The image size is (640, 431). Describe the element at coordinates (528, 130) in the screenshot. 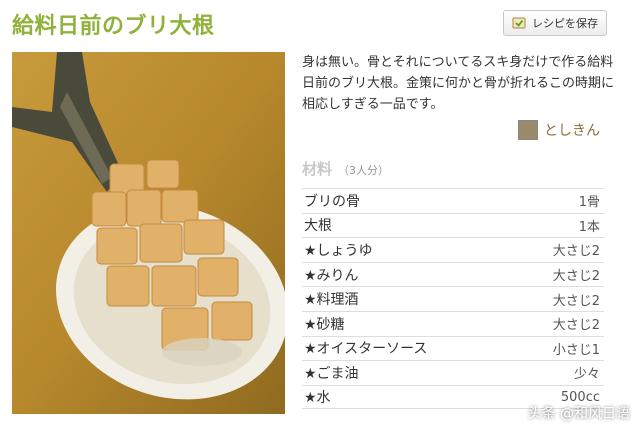

I see `avatar` at that location.